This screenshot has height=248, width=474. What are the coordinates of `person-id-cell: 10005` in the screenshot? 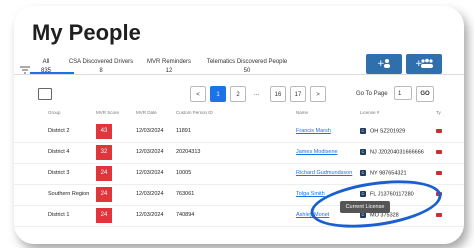 It's located at (184, 173).